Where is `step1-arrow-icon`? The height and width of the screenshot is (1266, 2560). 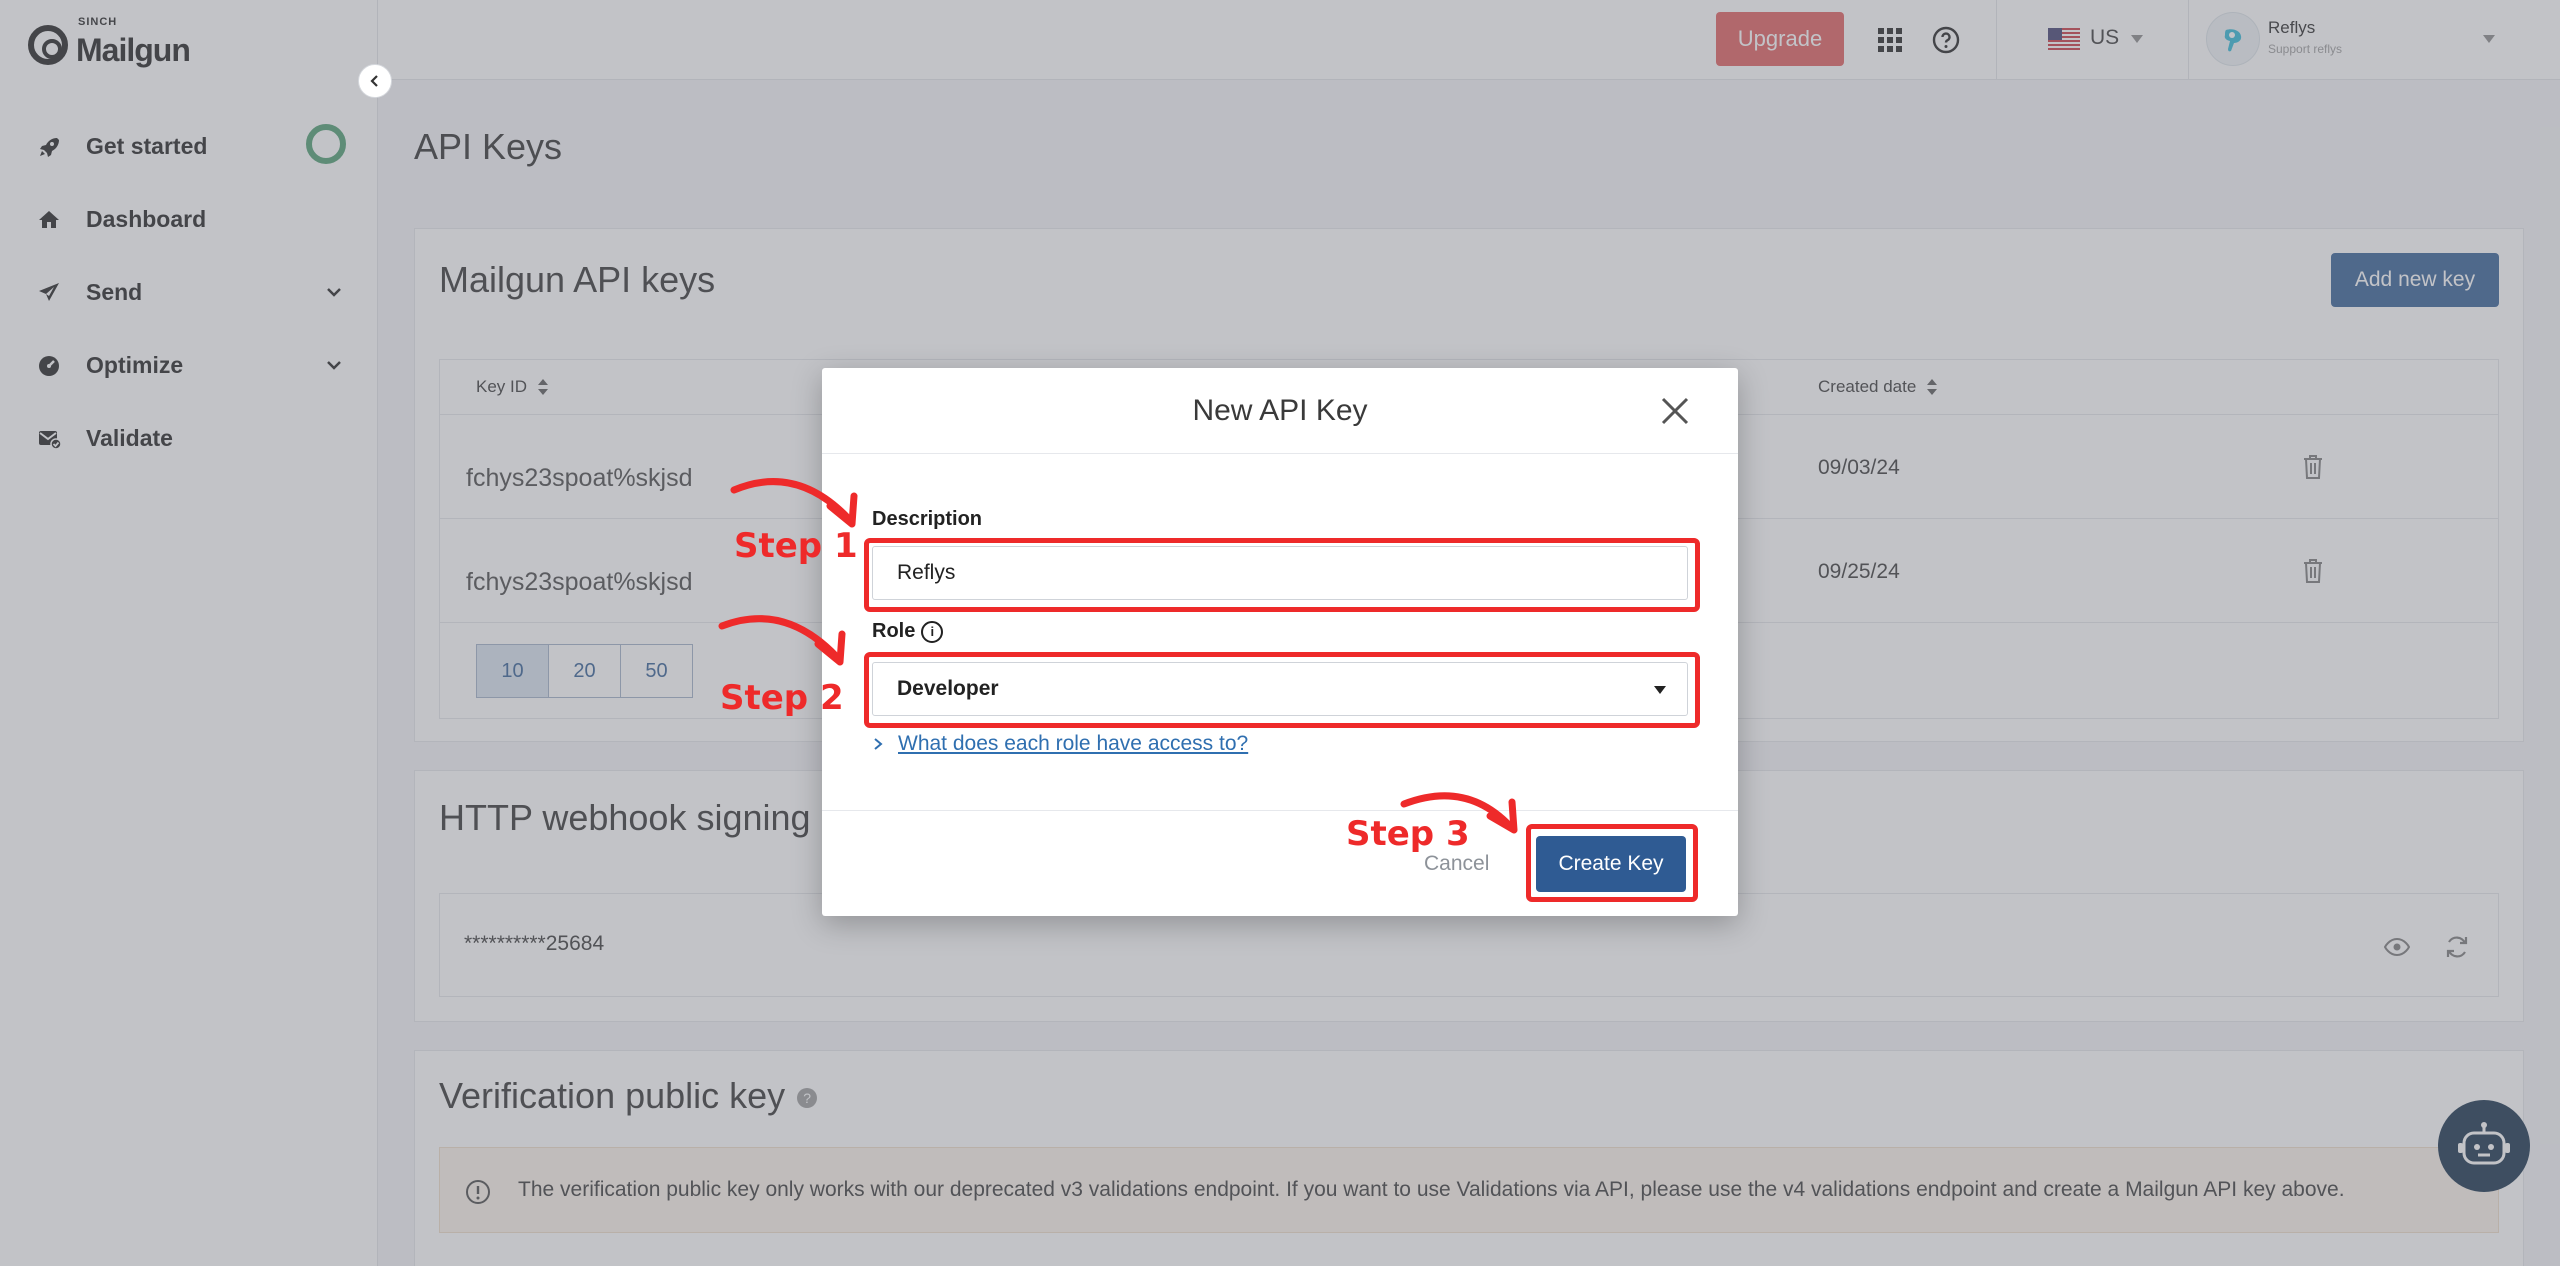
step1-arrow-icon is located at coordinates (794, 503).